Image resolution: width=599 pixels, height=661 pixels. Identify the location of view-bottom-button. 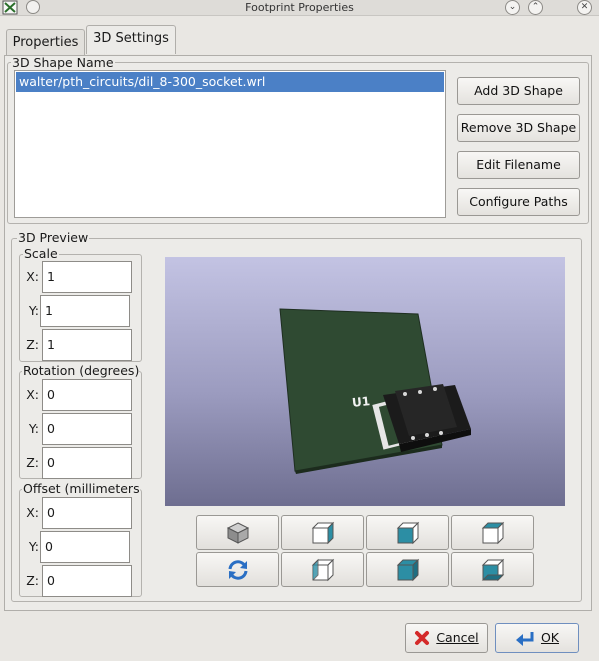
(492, 569).